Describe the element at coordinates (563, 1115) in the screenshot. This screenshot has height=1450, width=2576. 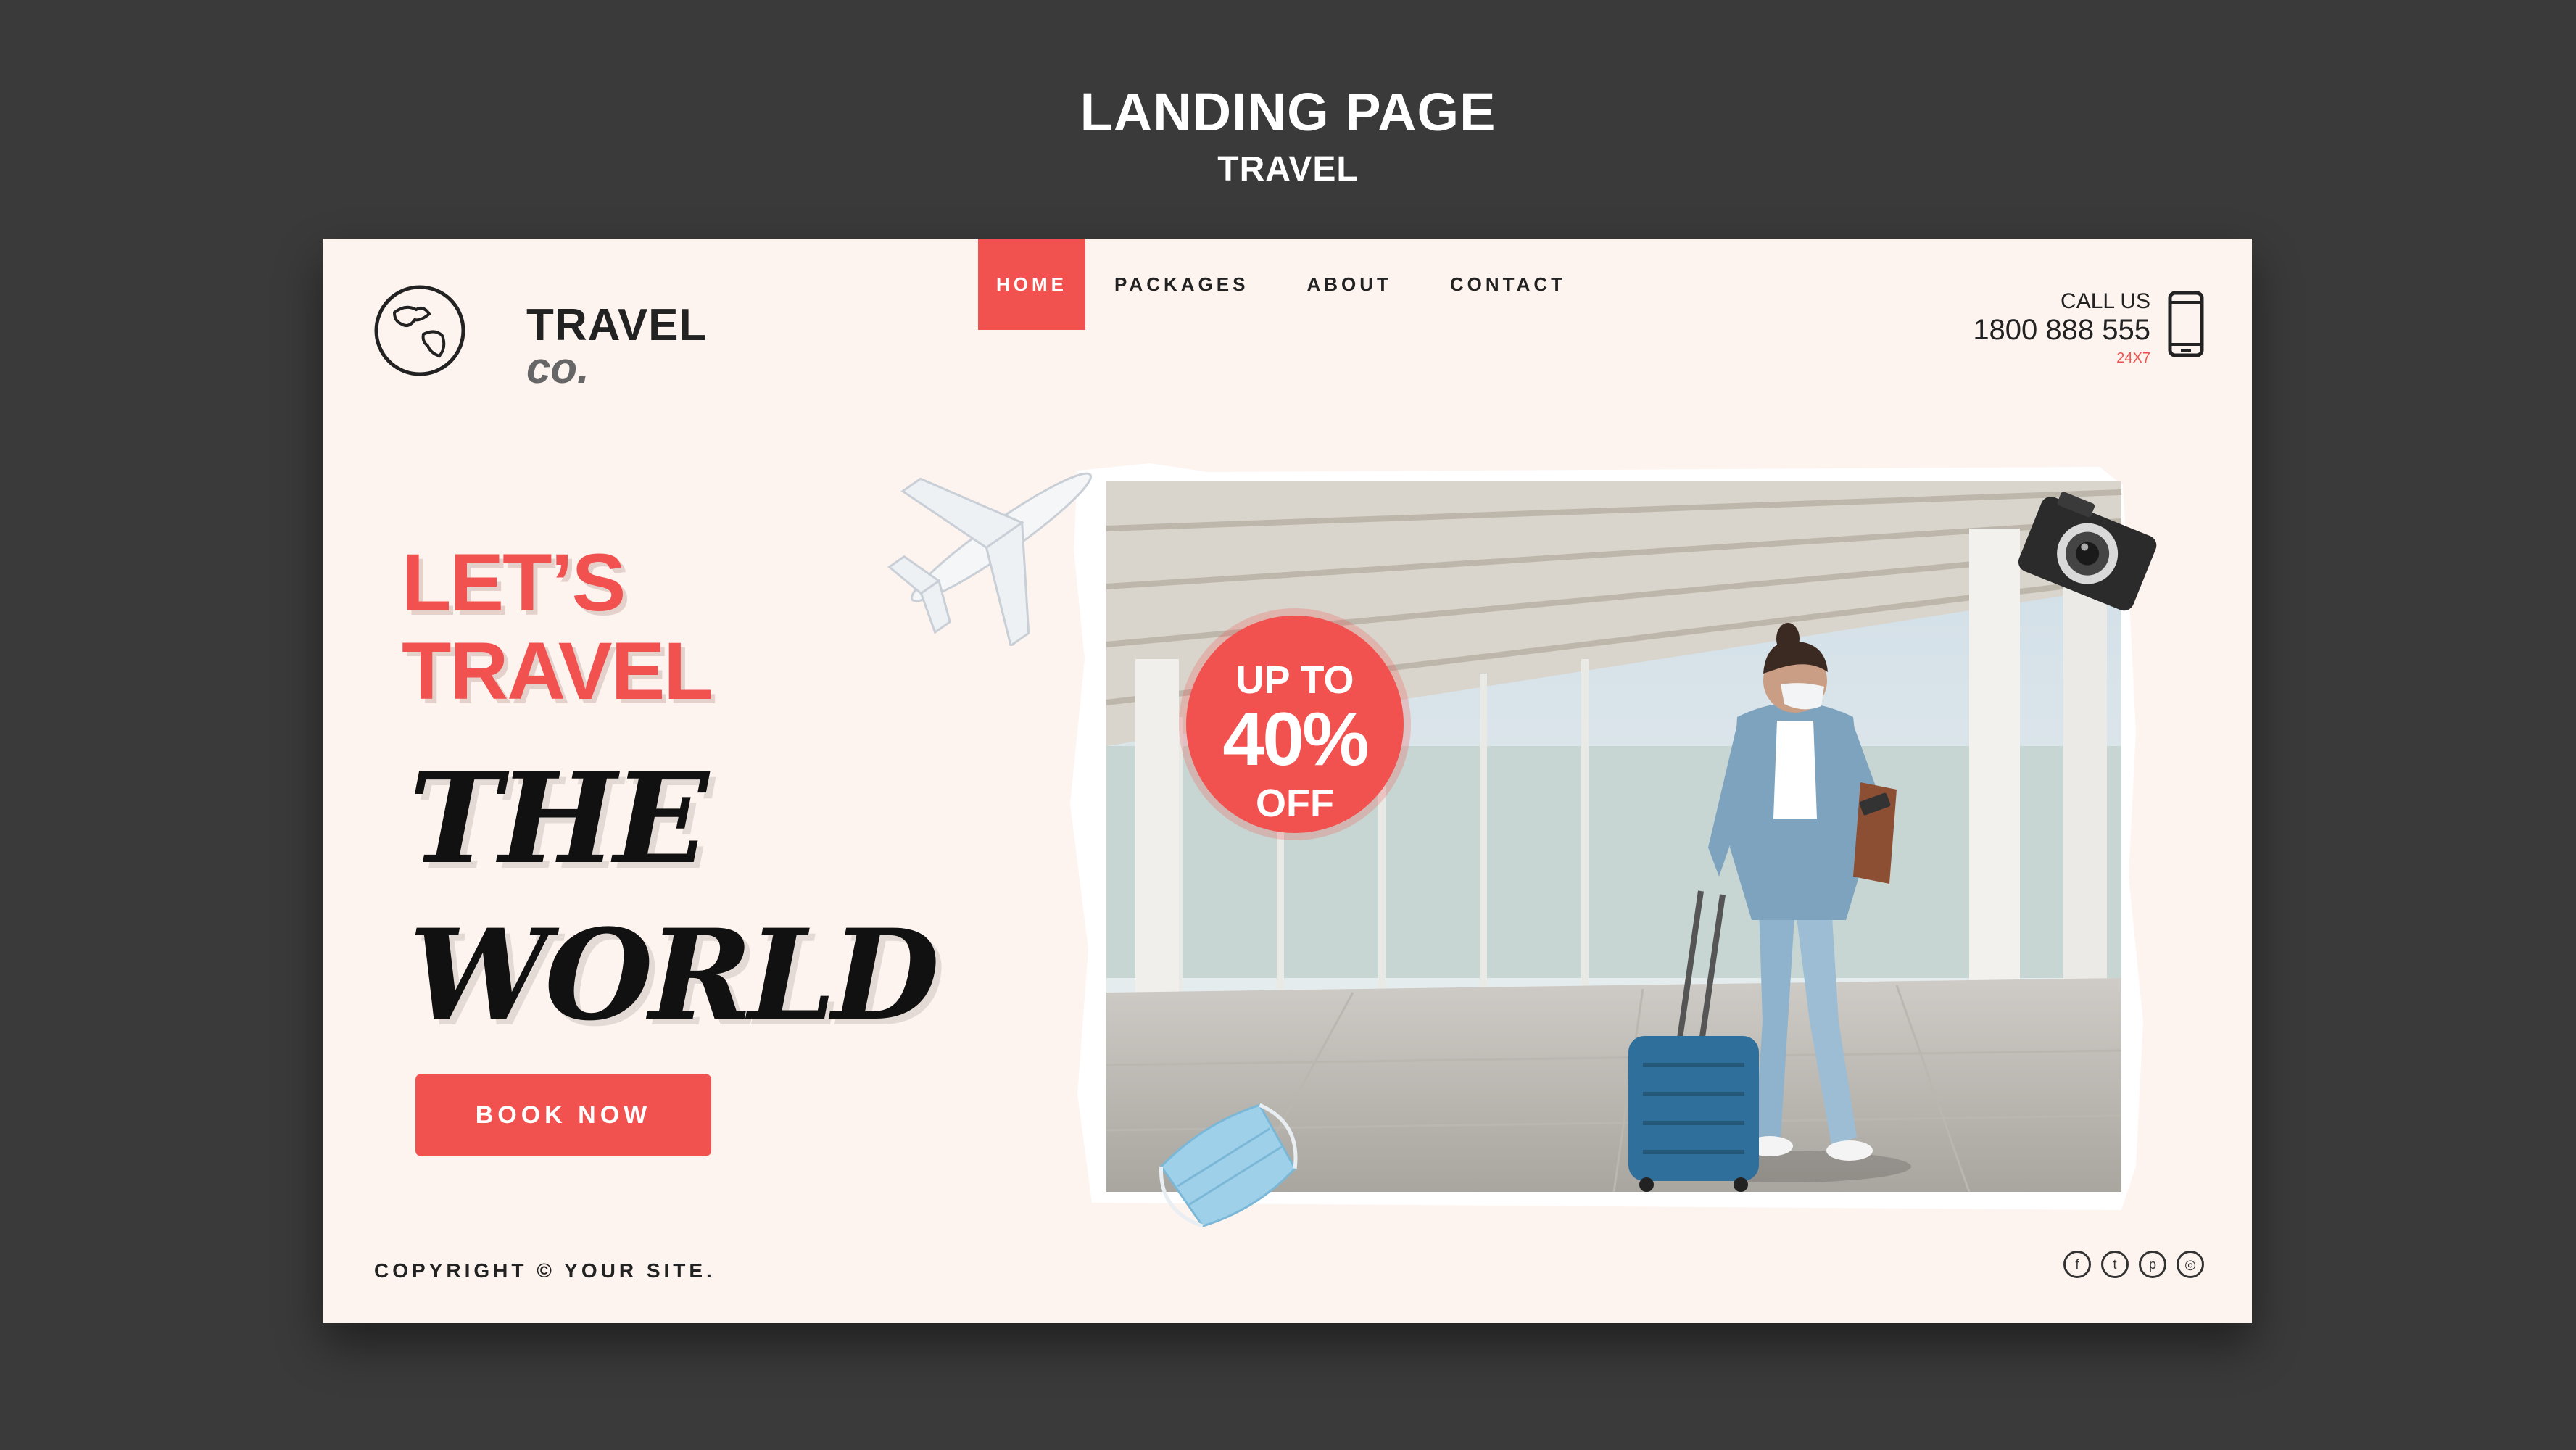
I see `book-now-button: BOOK NOW` at that location.